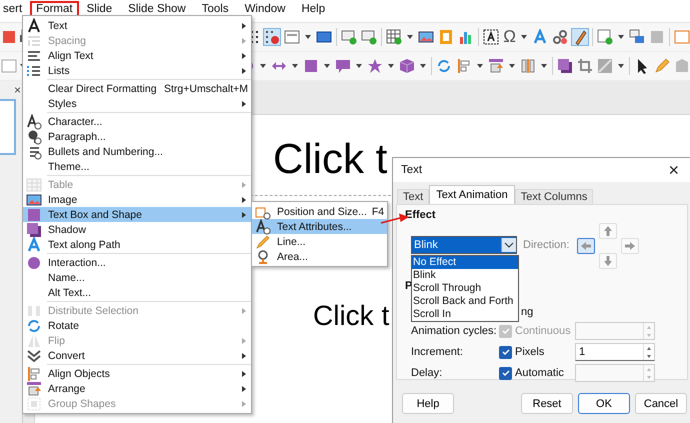 The height and width of the screenshot is (423, 690). I want to click on menu-item: Slide, so click(99, 9).